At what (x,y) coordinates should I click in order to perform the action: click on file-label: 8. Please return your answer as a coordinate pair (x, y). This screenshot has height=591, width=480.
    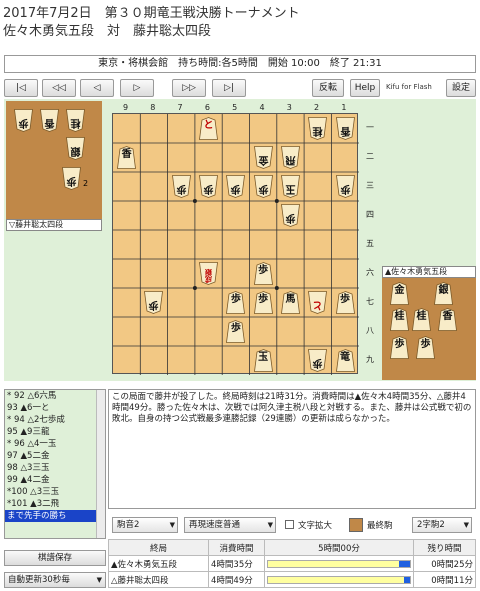
    Looking at the image, I should click on (153, 107).